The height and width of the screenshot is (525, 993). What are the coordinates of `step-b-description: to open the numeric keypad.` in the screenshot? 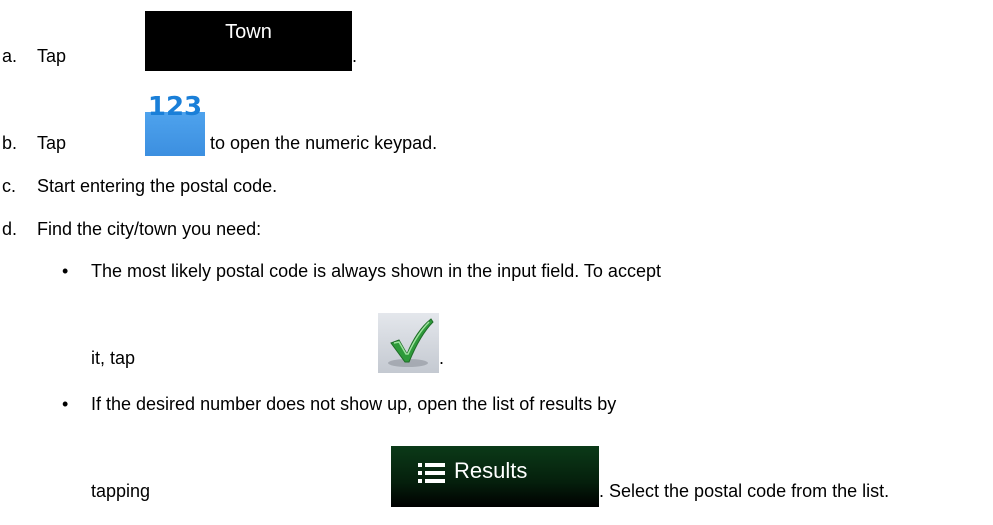 It's located at (324, 143).